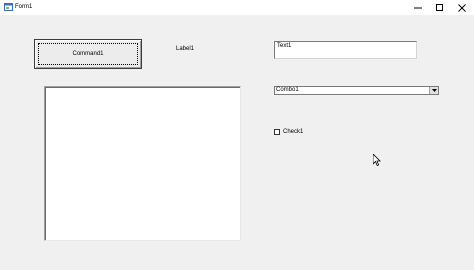 This screenshot has width=474, height=270. I want to click on command1-button: Command1, so click(88, 54).